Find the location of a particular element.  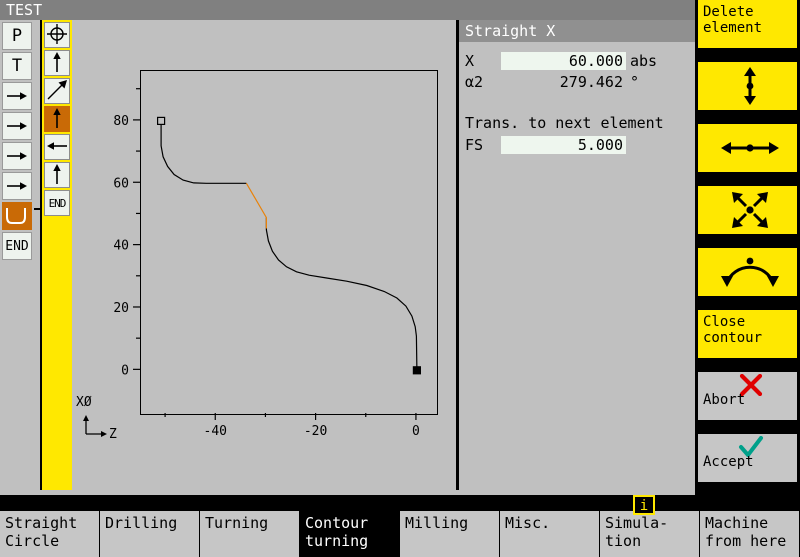

arrow-diagonal-icon is located at coordinates (57, 91).